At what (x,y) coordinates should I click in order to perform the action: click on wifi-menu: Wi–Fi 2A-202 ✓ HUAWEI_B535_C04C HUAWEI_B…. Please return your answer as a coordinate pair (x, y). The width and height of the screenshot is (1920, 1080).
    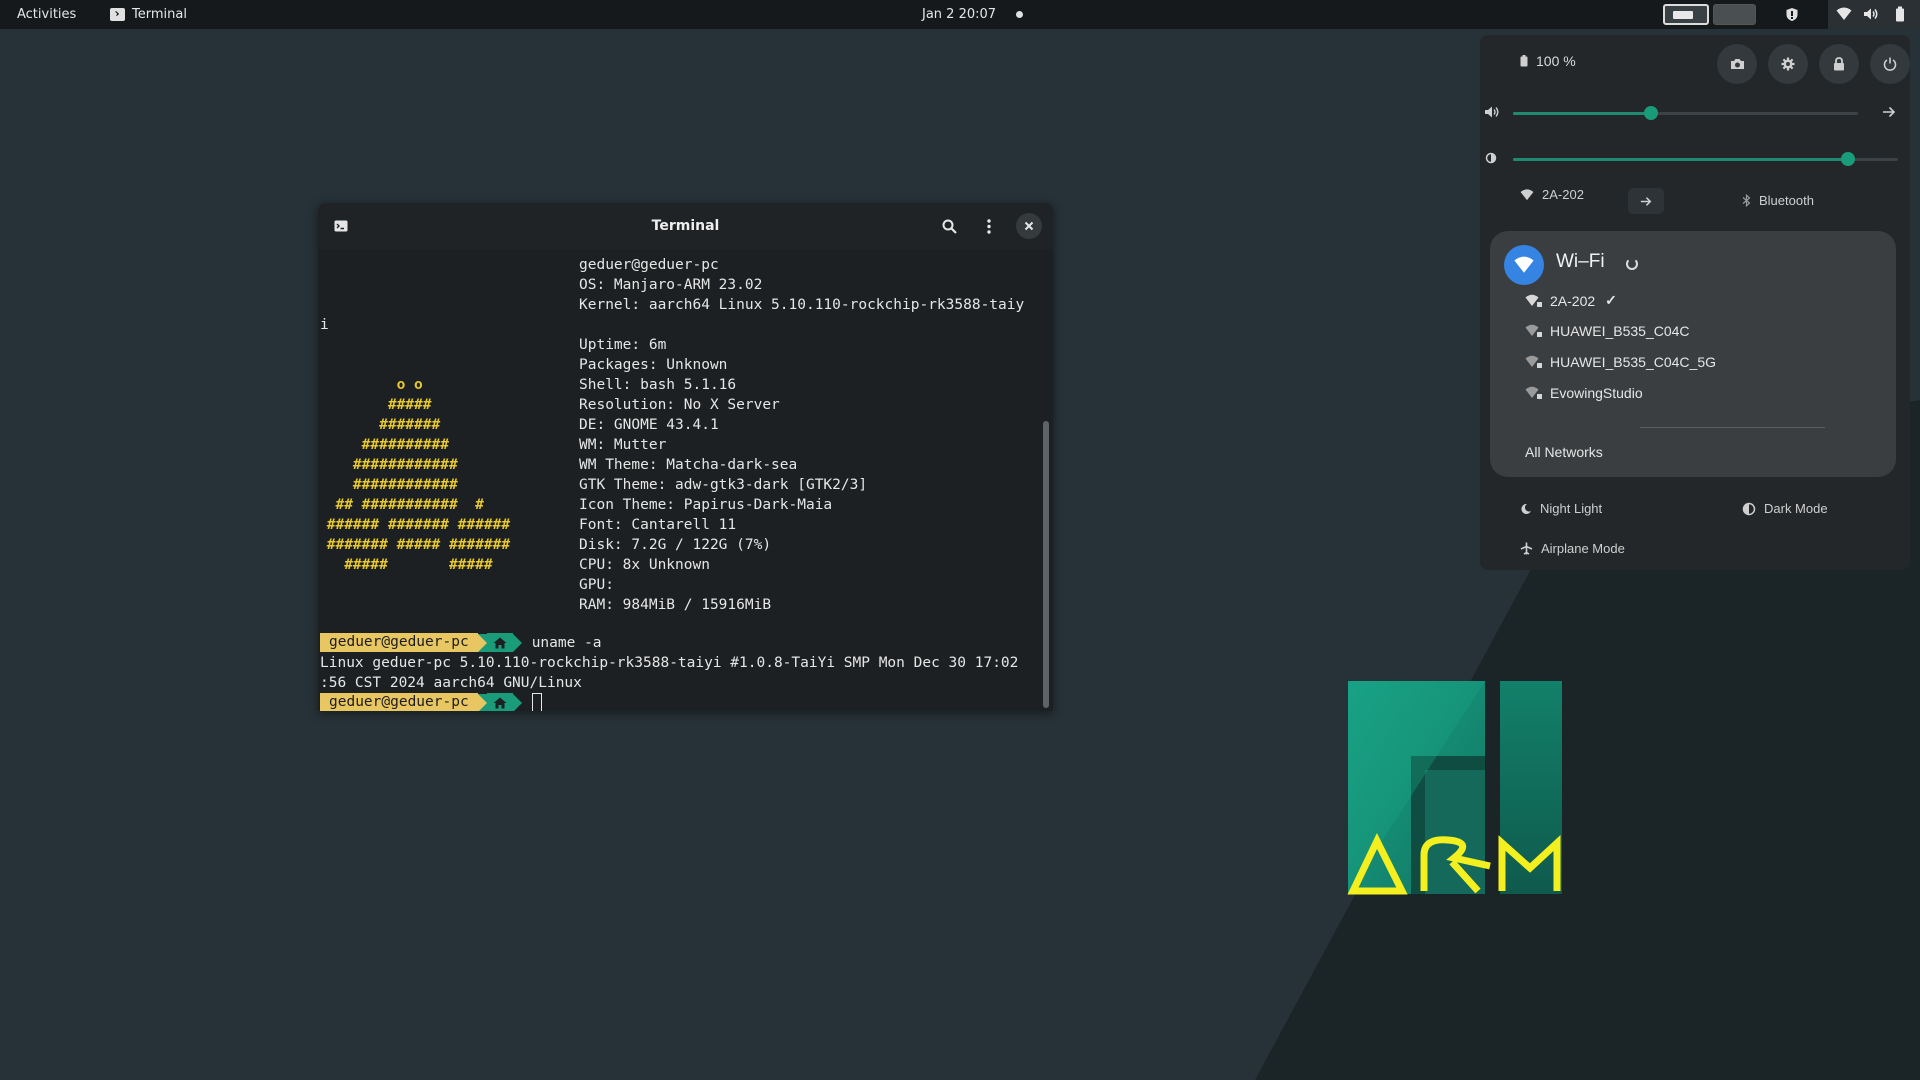
    Looking at the image, I should click on (1693, 354).